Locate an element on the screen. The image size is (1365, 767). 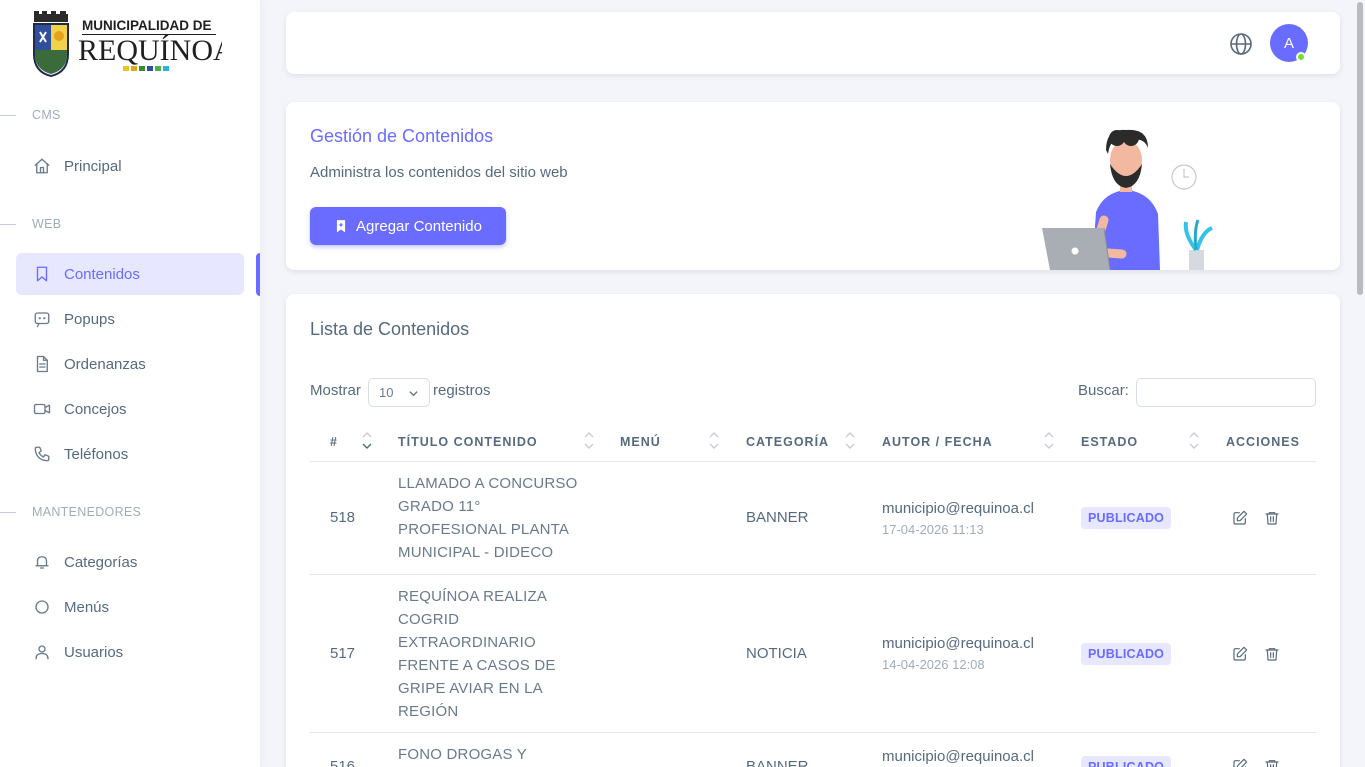
message-icon is located at coordinates (42, 319).